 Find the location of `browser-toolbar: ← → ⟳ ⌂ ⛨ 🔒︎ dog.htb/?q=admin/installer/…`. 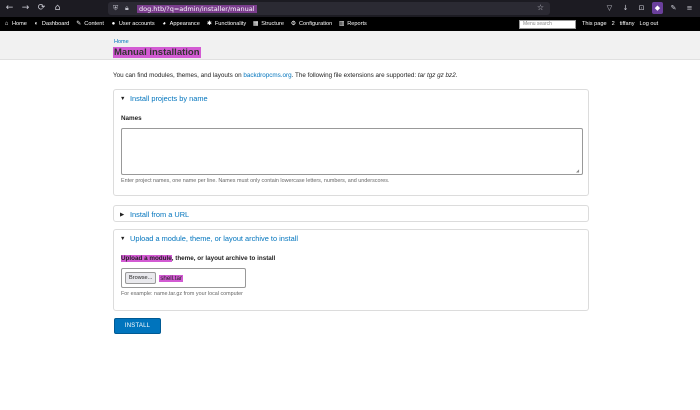

browser-toolbar: ← → ⟳ ⌂ ⛨ 🔒︎ dog.htb/?q=admin/installer/… is located at coordinates (350, 8).